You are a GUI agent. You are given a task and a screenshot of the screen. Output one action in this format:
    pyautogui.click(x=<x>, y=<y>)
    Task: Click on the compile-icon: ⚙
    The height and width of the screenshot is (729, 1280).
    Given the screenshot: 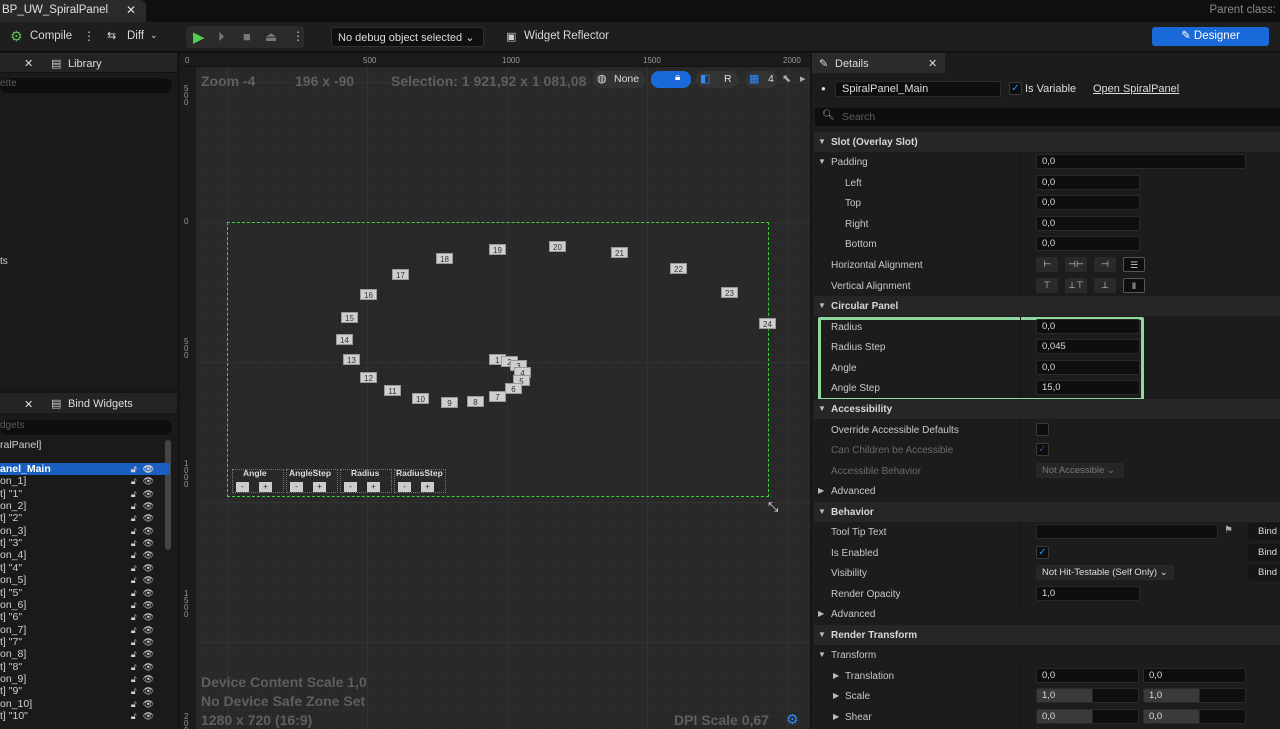 What is the action you would take?
    pyautogui.click(x=16, y=36)
    